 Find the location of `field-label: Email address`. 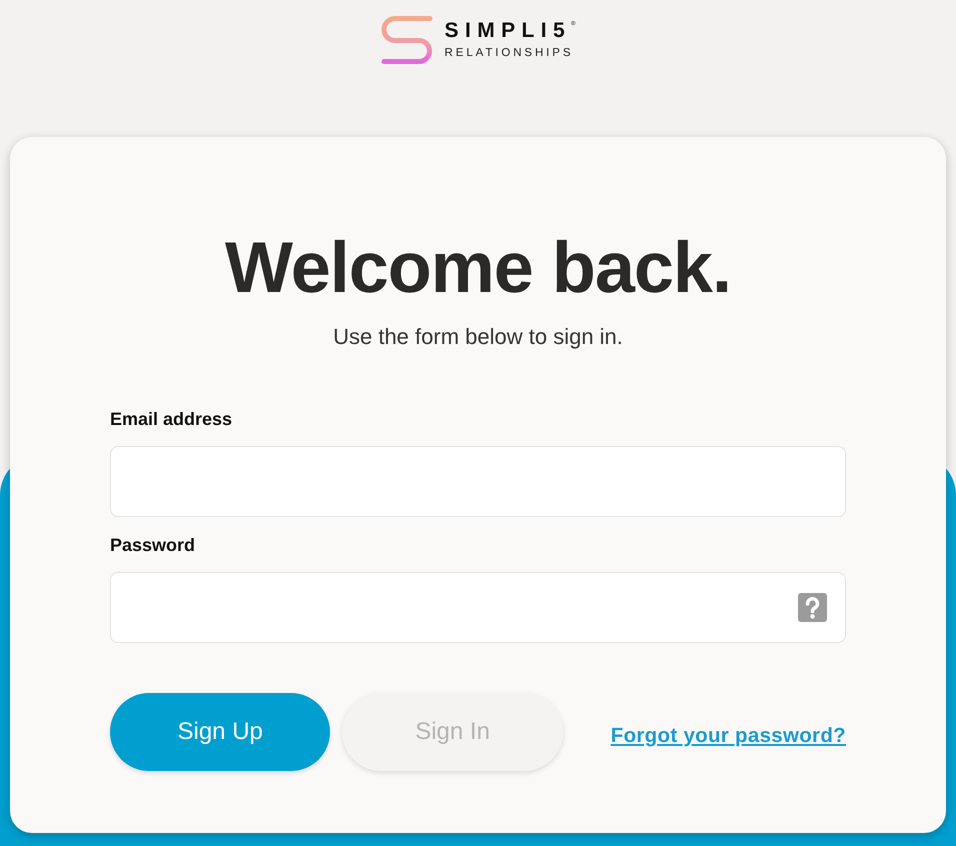

field-label: Email address is located at coordinates (171, 419).